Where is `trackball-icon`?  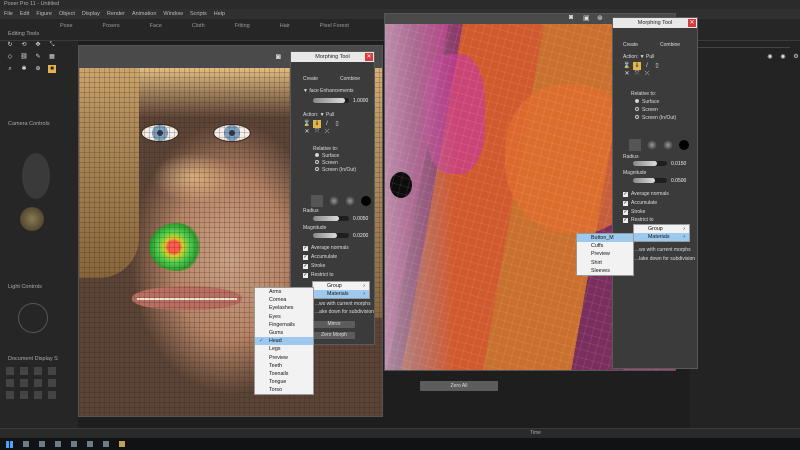
trackball-icon is located at coordinates (32, 219).